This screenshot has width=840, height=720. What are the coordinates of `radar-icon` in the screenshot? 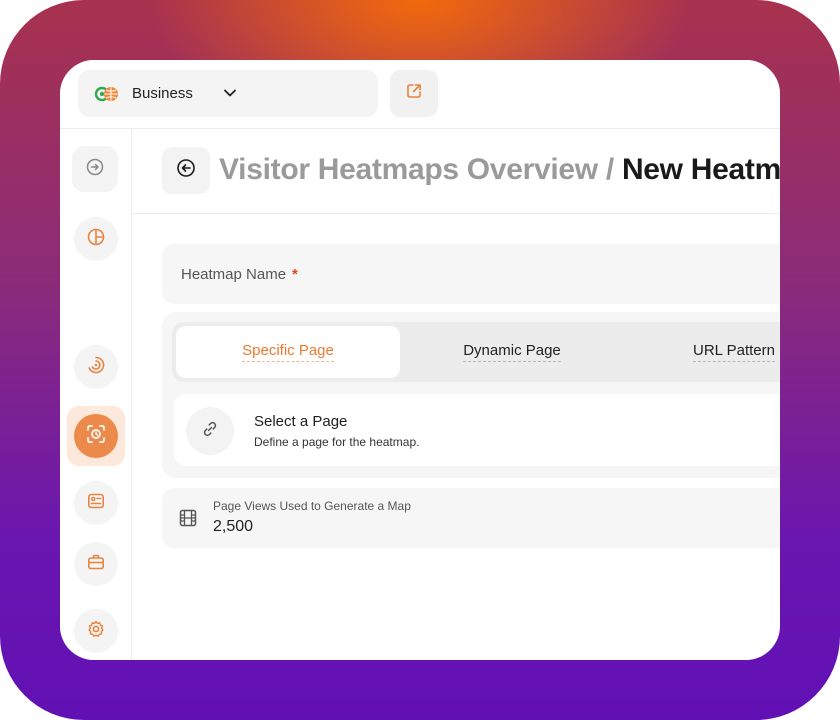 It's located at (96, 367).